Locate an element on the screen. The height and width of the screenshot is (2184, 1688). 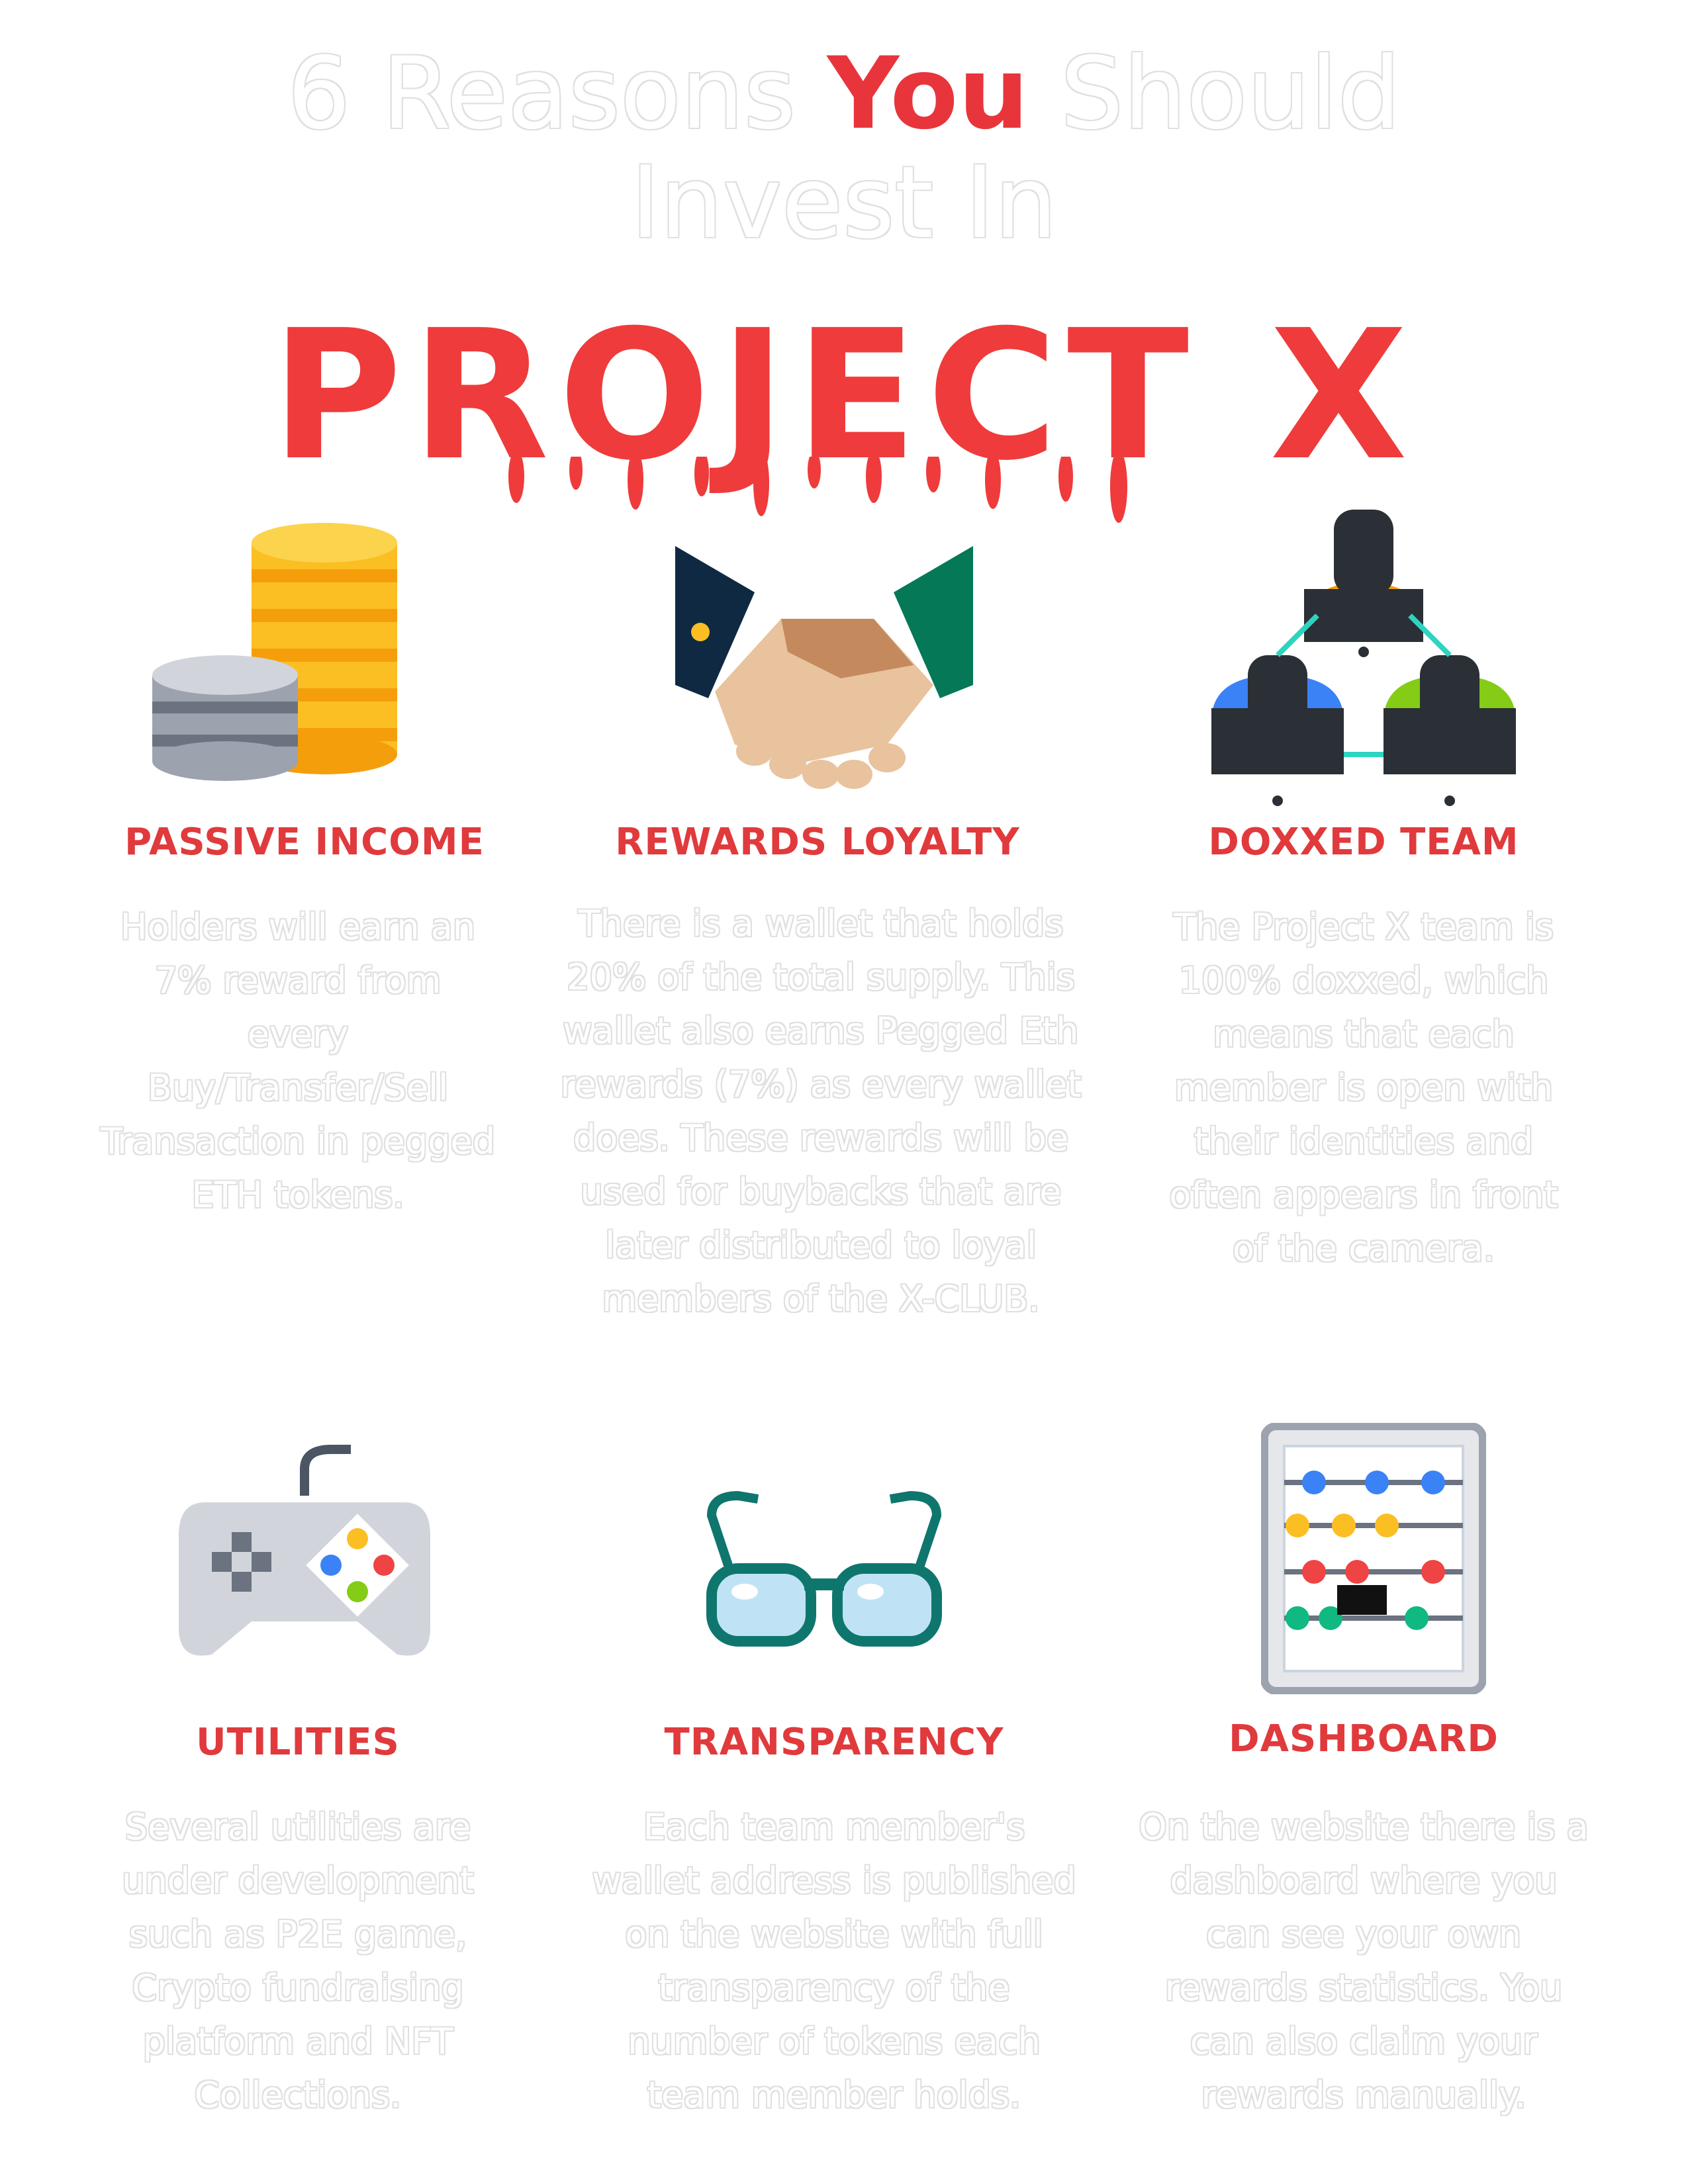
team-icon is located at coordinates (1363, 658).